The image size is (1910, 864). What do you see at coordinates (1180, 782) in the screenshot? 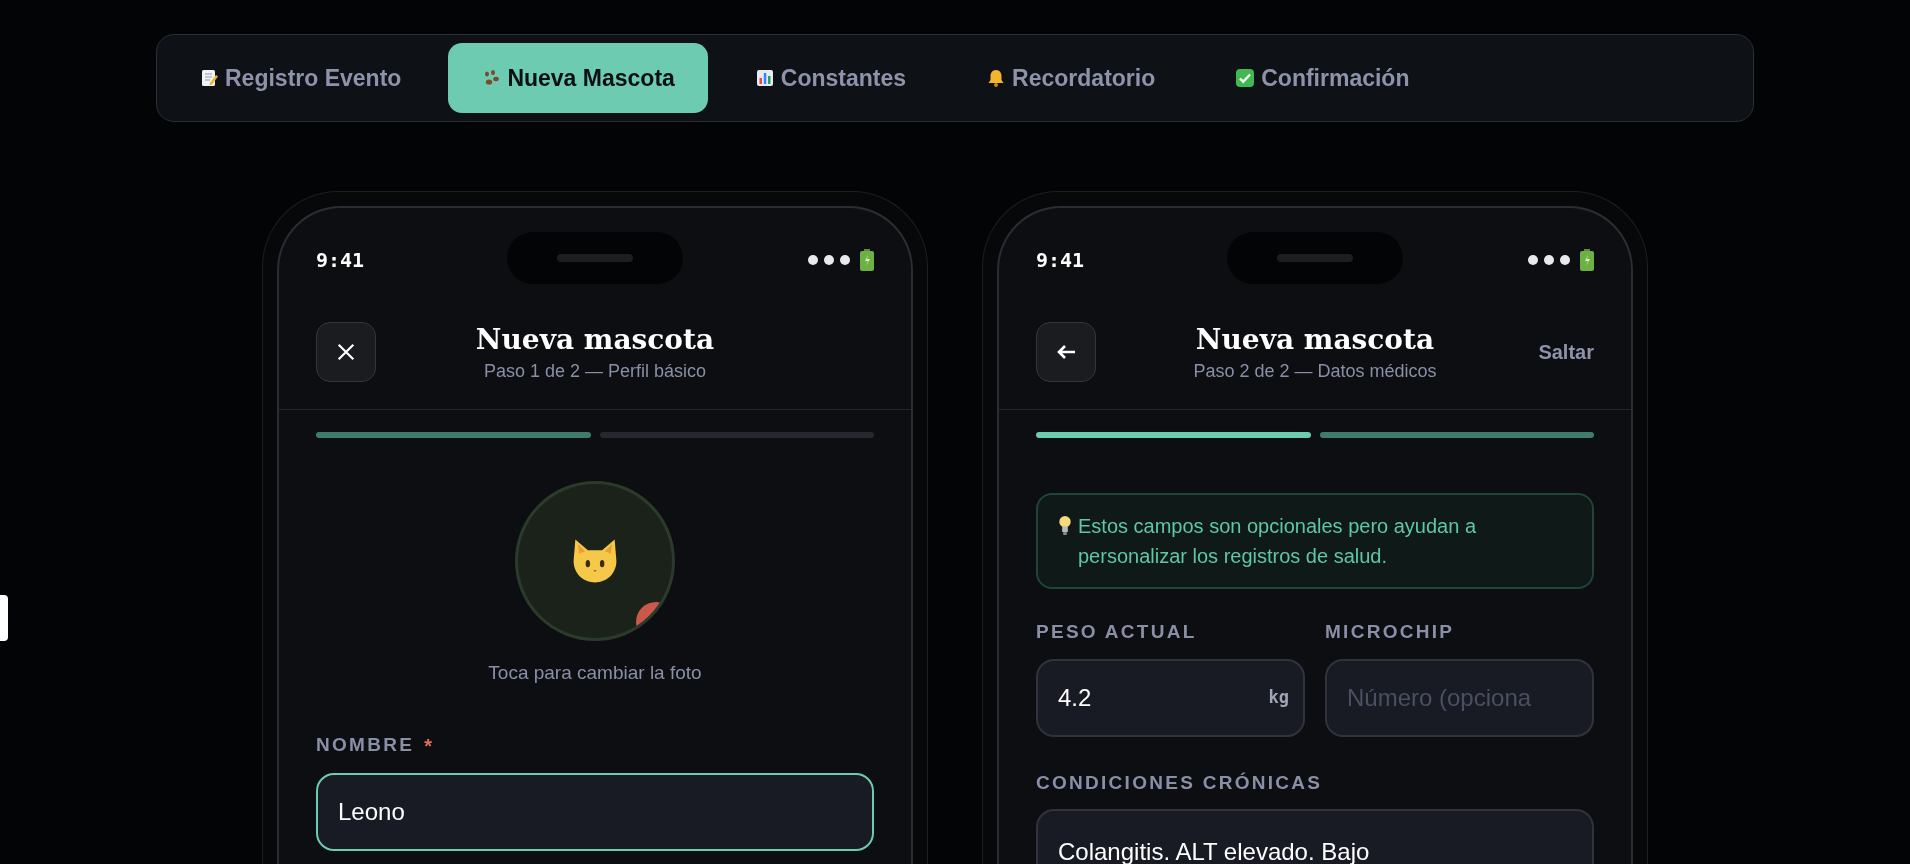
I see `field-label: CONDICIONES CRÓNICAS` at bounding box center [1180, 782].